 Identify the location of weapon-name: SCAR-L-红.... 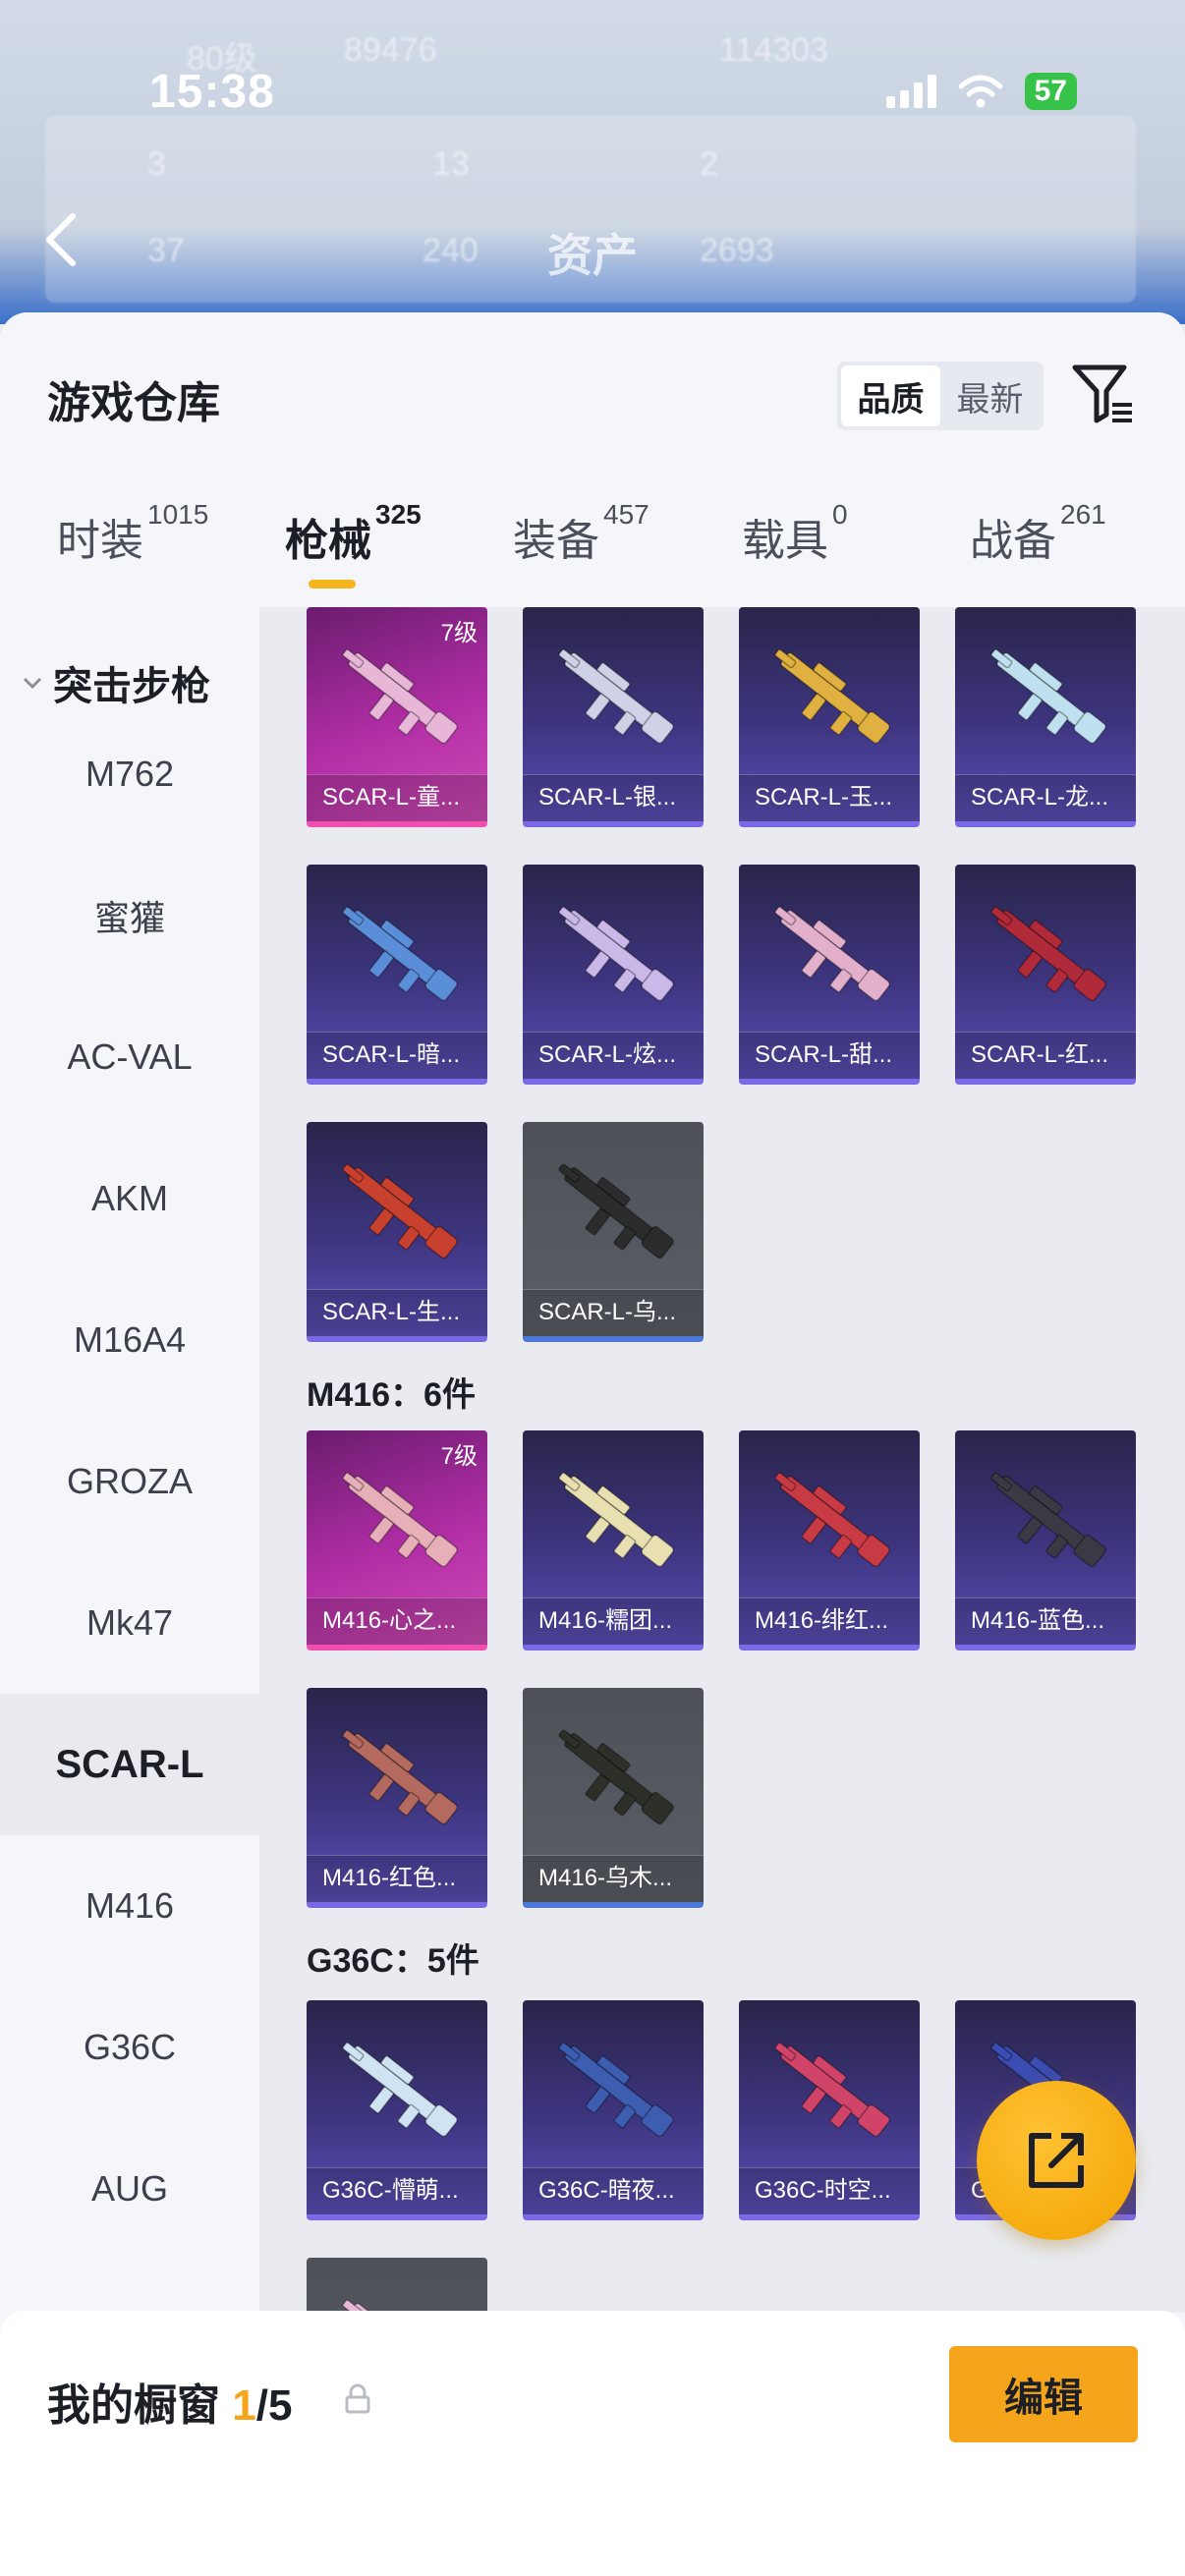
(1045, 1055).